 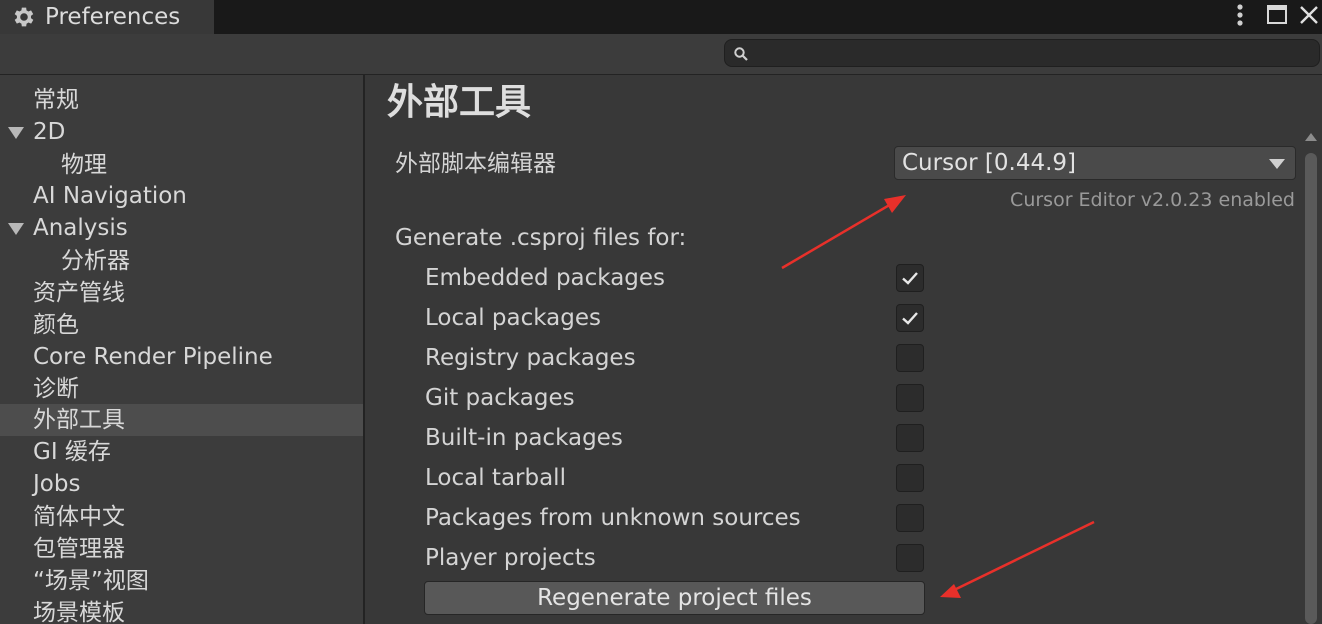 What do you see at coordinates (181, 293) in the screenshot?
I see `sidebar-item-asset-pipeline: 资产管线` at bounding box center [181, 293].